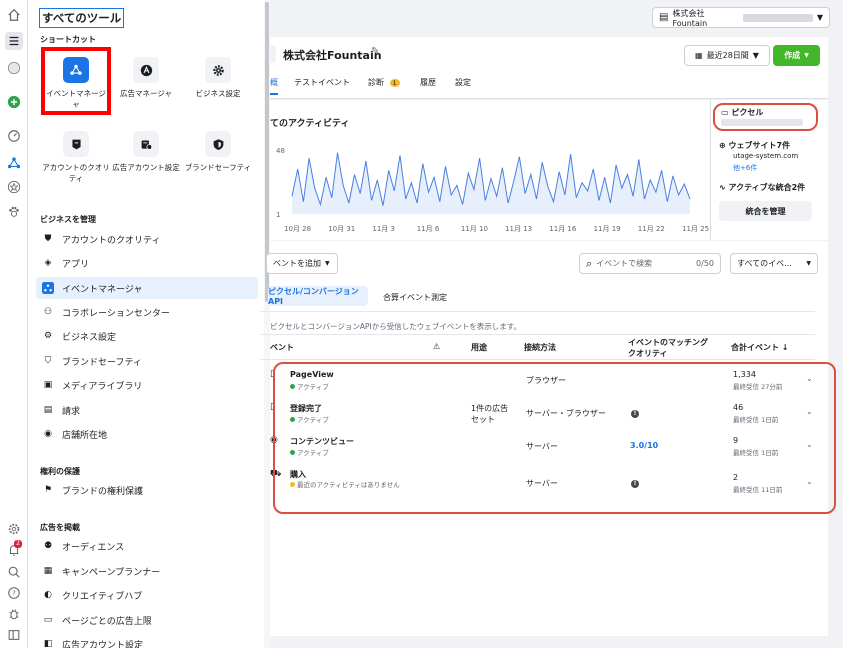 The image size is (843, 648). I want to click on tab-test-events: テストイベント, so click(322, 82).